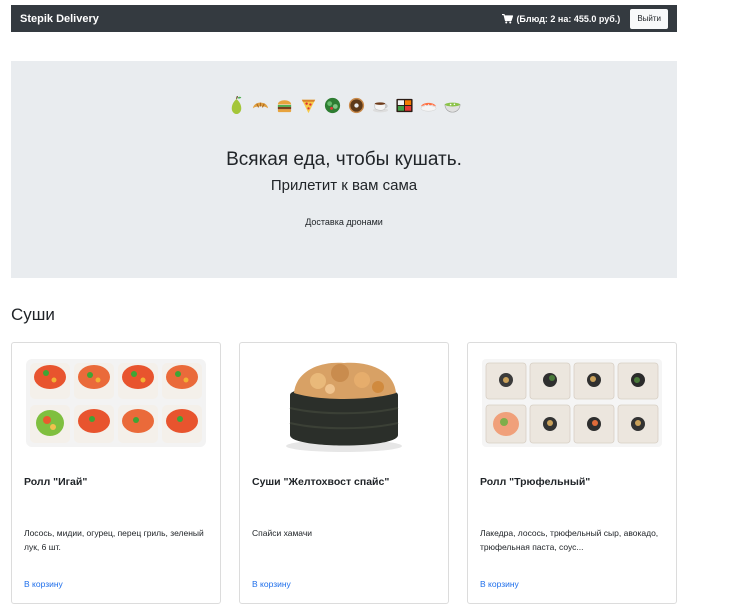  What do you see at coordinates (508, 18) in the screenshot?
I see `shopping-cart-icon` at bounding box center [508, 18].